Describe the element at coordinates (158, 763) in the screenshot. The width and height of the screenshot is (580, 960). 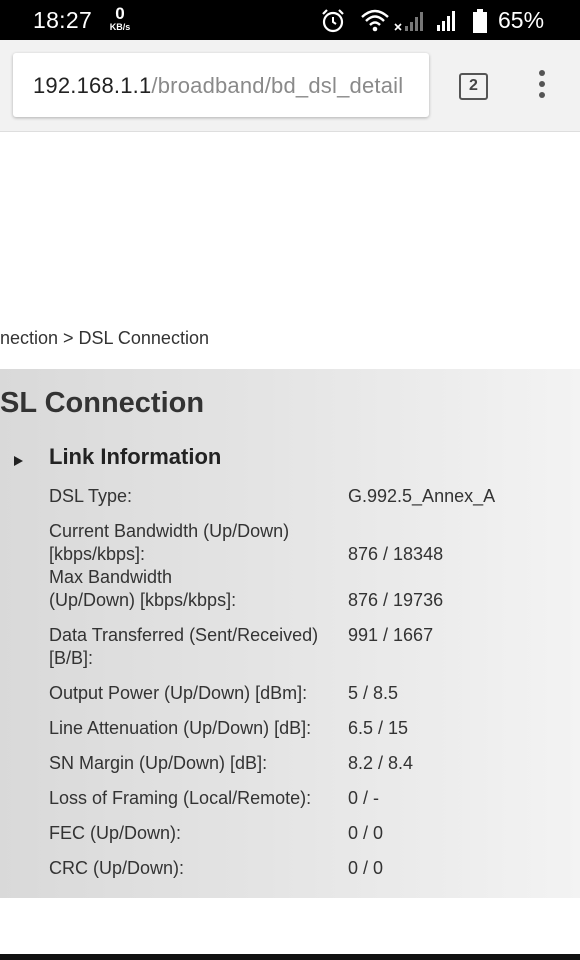
I see `label-sn-margin: SN Margin (Up/Down) [dB]:` at that location.